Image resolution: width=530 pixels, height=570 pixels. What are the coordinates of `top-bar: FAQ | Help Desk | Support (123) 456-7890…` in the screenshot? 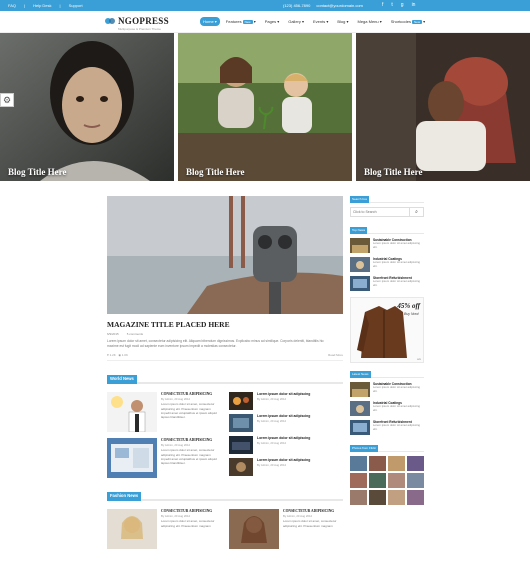 It's located at (265, 5).